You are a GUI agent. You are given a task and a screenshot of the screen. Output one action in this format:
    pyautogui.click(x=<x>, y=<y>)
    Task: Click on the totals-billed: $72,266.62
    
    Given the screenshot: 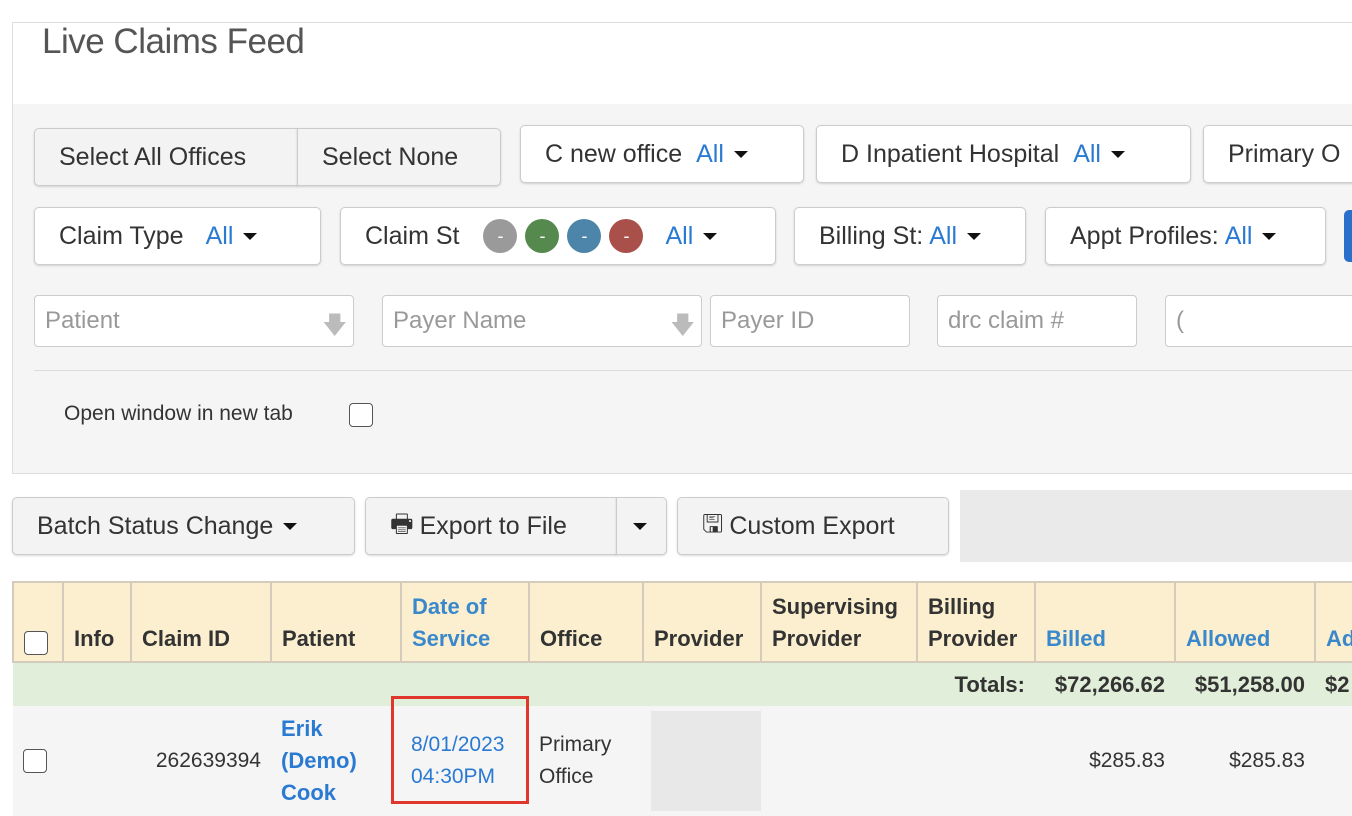 What is the action you would take?
    pyautogui.click(x=1105, y=684)
    